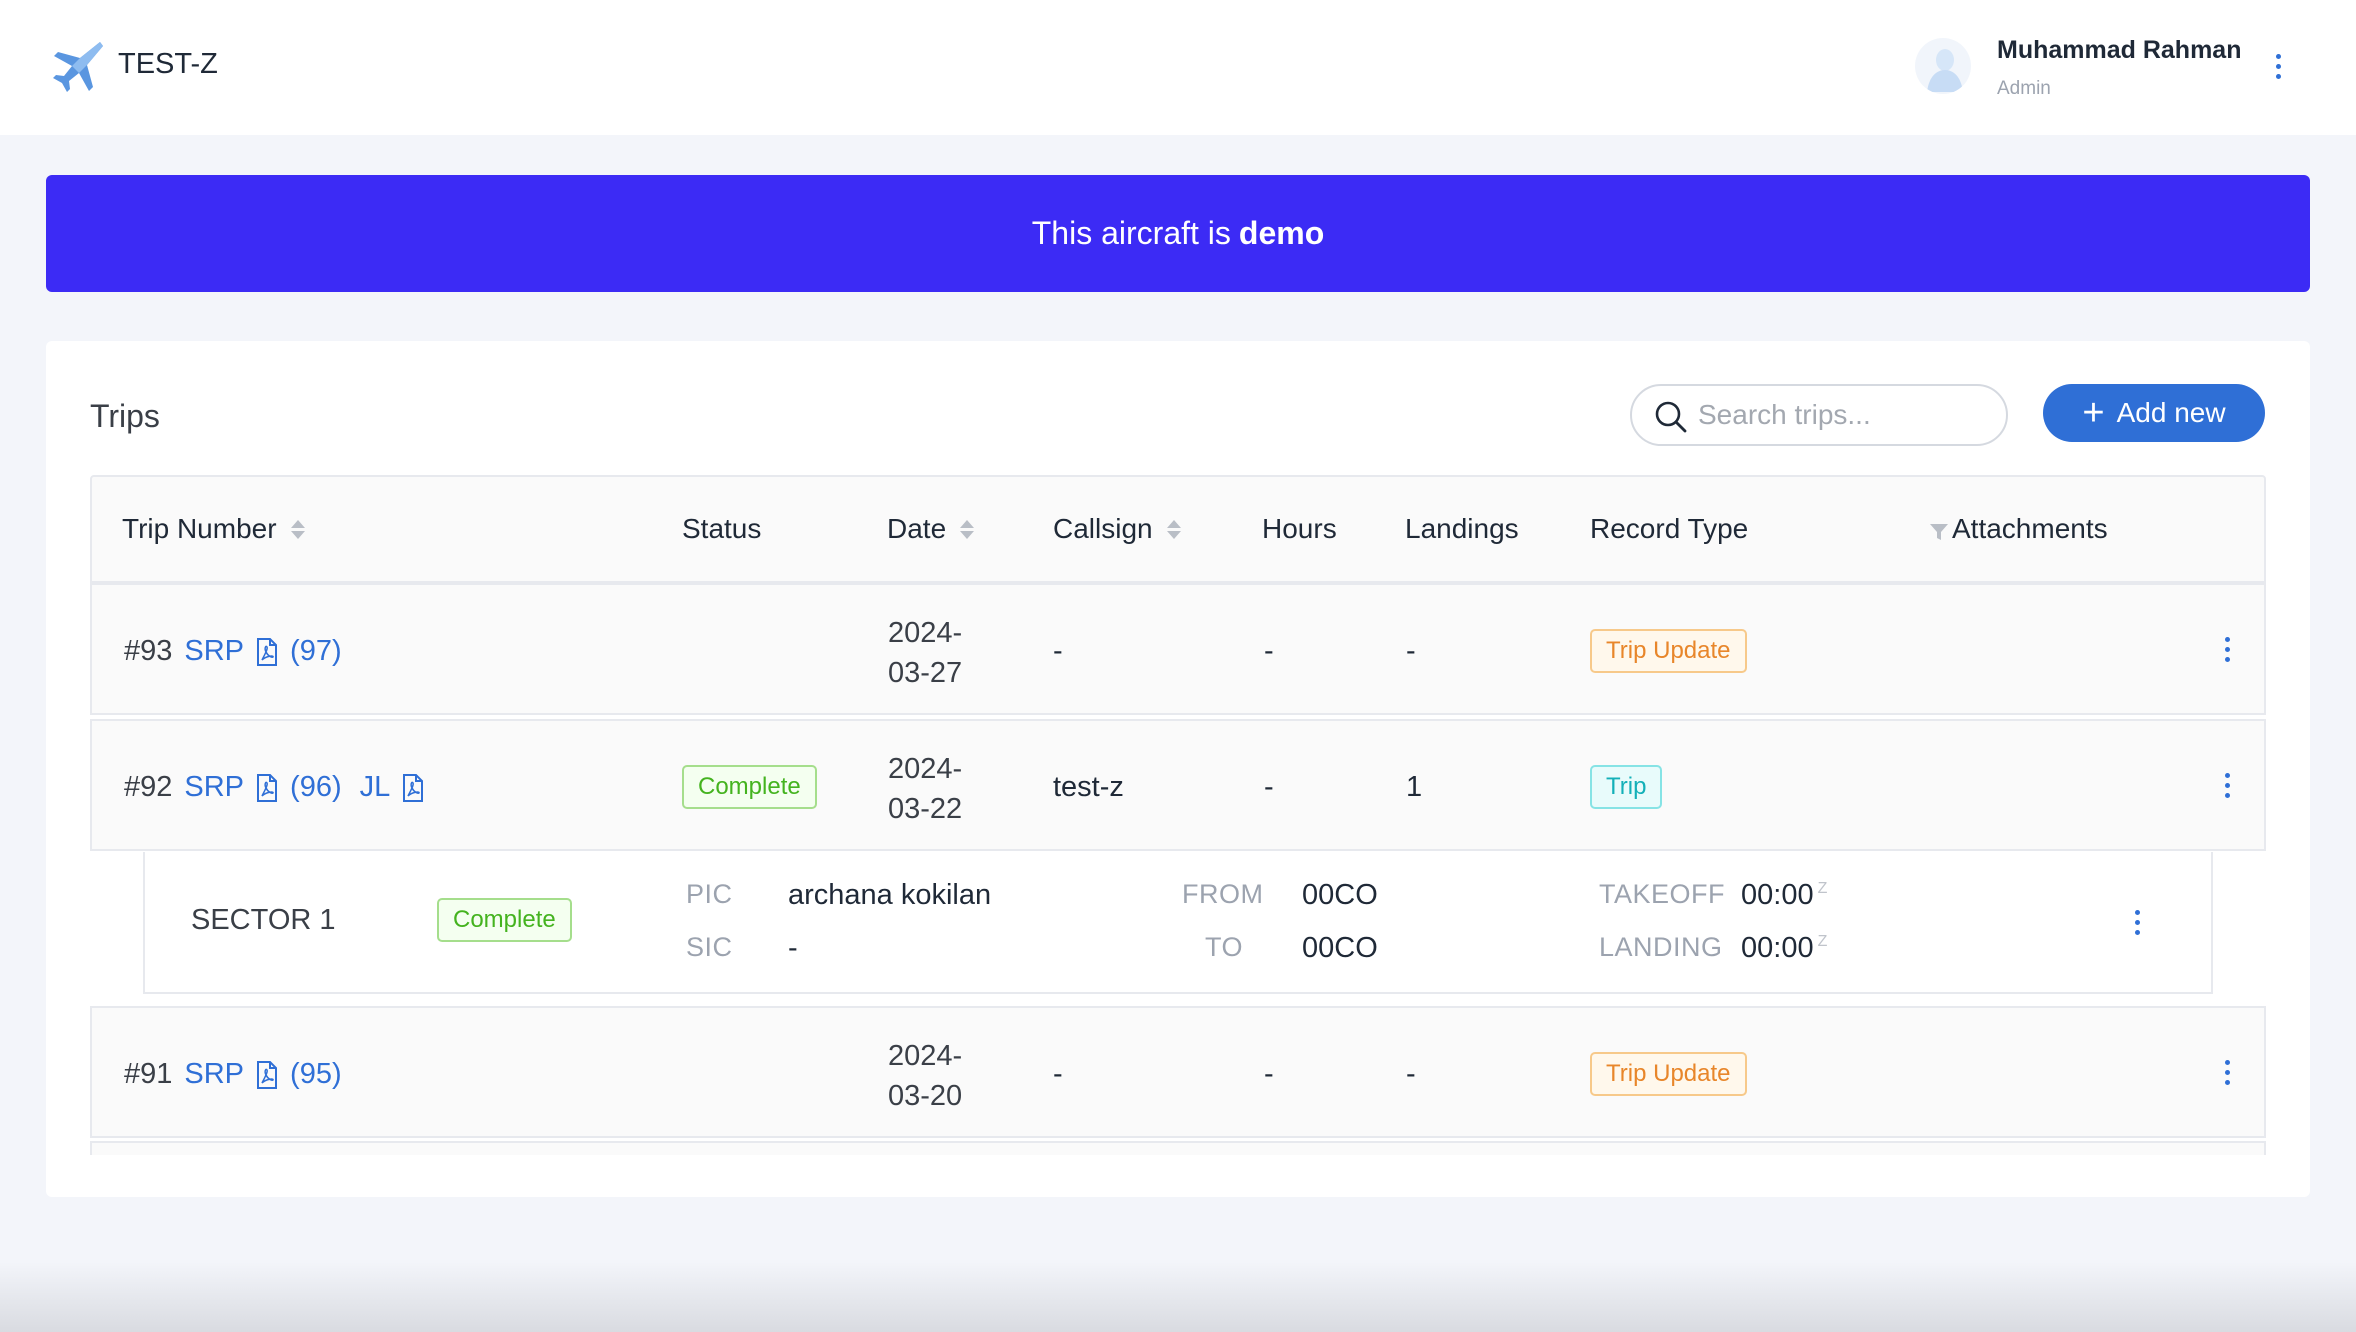  I want to click on landing-time: 00:00 Z, so click(1784, 948).